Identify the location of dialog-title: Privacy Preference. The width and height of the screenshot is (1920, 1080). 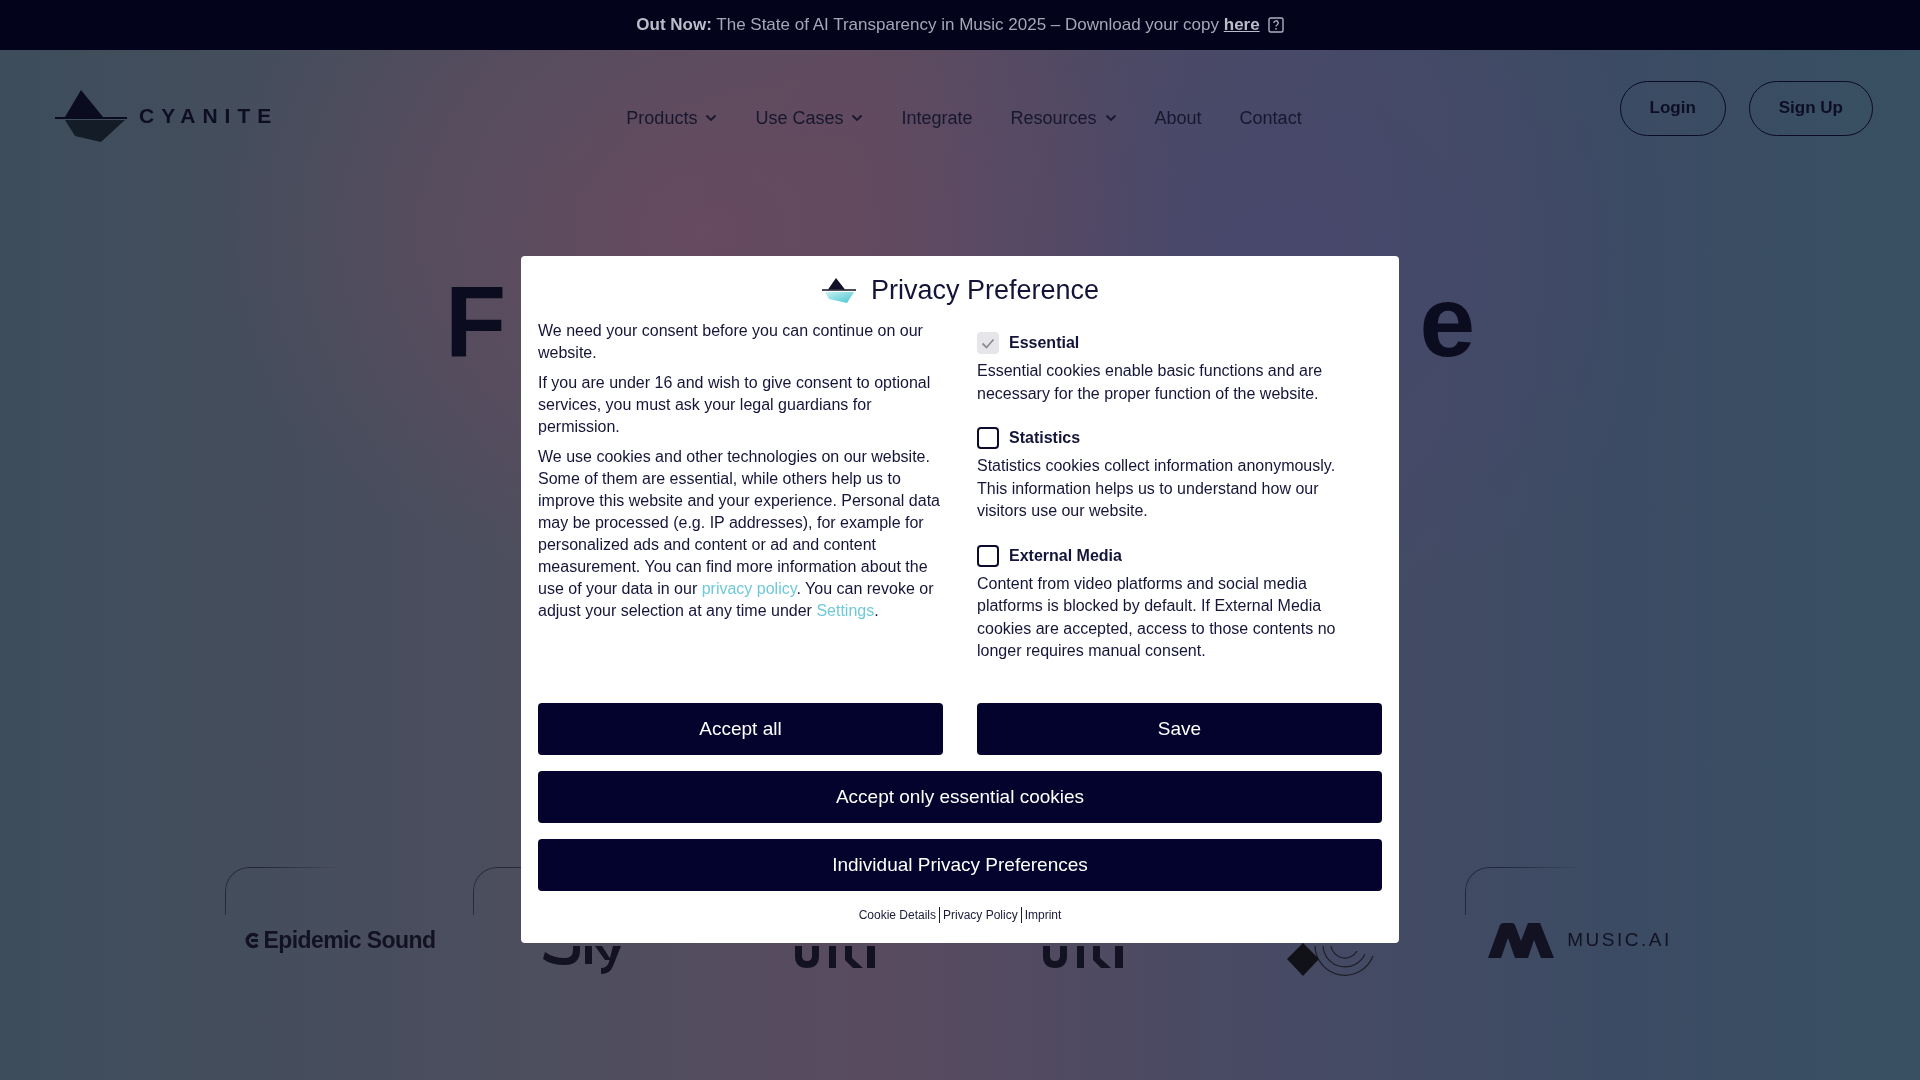
(985, 290).